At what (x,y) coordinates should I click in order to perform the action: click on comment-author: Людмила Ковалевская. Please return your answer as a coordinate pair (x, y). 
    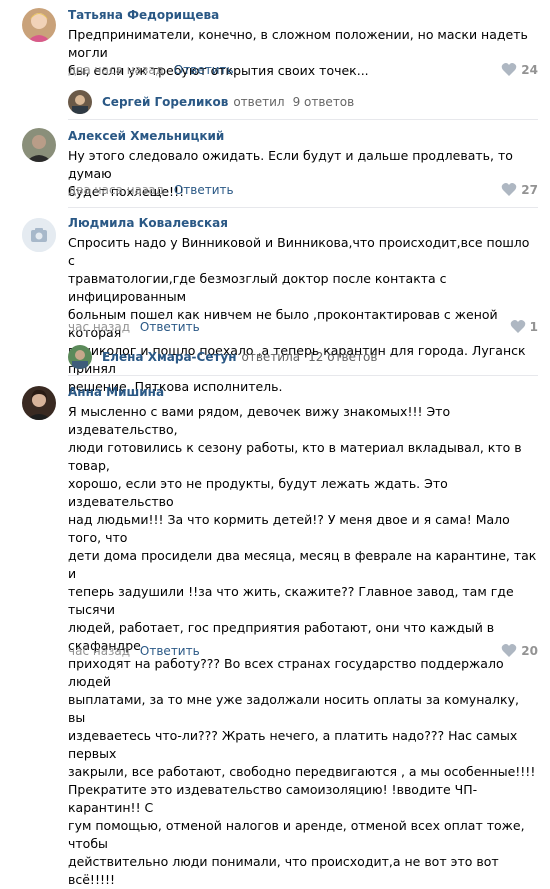
    Looking at the image, I should click on (148, 223).